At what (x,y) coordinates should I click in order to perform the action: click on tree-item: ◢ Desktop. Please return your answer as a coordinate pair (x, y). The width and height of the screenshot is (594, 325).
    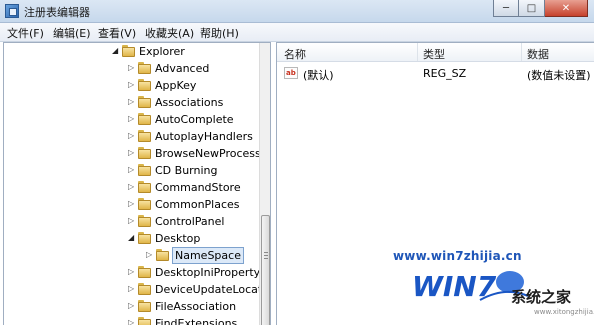
    Looking at the image, I should click on (131, 238).